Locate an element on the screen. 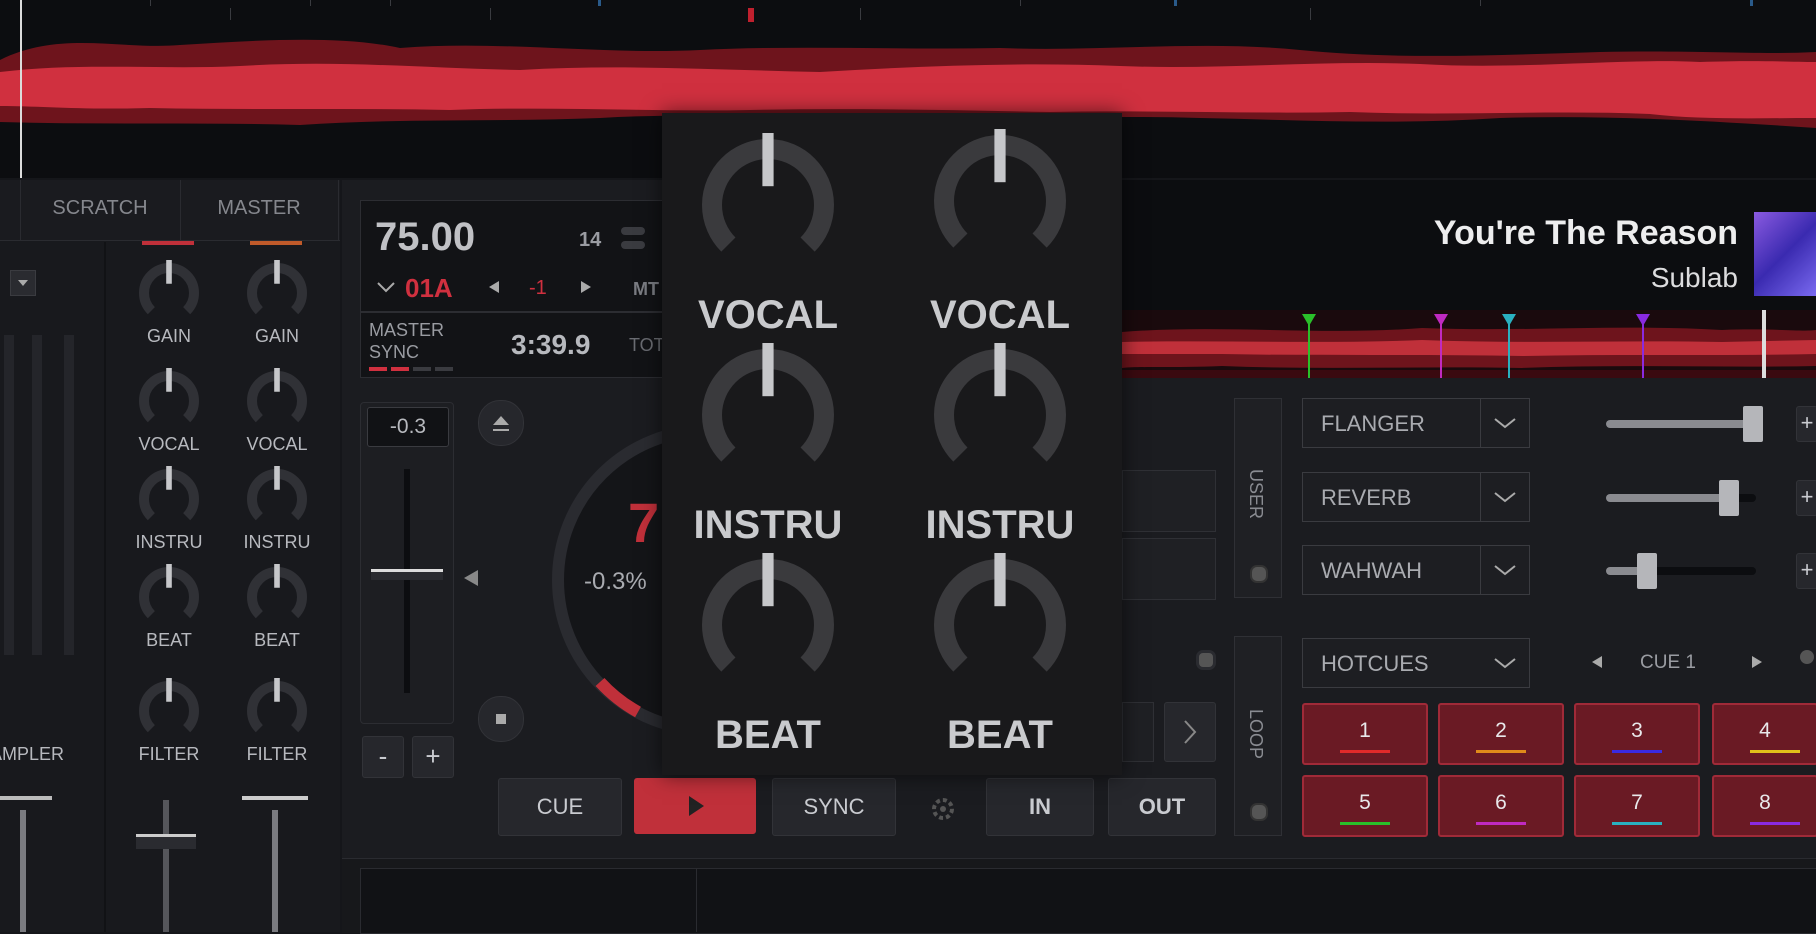  hotcue-pad-3: 3 is located at coordinates (1637, 734).